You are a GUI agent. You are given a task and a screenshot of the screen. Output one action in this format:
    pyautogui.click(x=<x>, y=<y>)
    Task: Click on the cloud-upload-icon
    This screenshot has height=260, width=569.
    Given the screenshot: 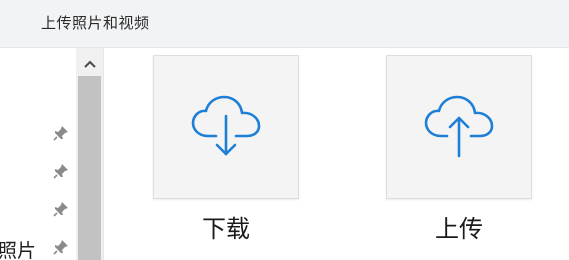 What is the action you would take?
    pyautogui.click(x=459, y=126)
    